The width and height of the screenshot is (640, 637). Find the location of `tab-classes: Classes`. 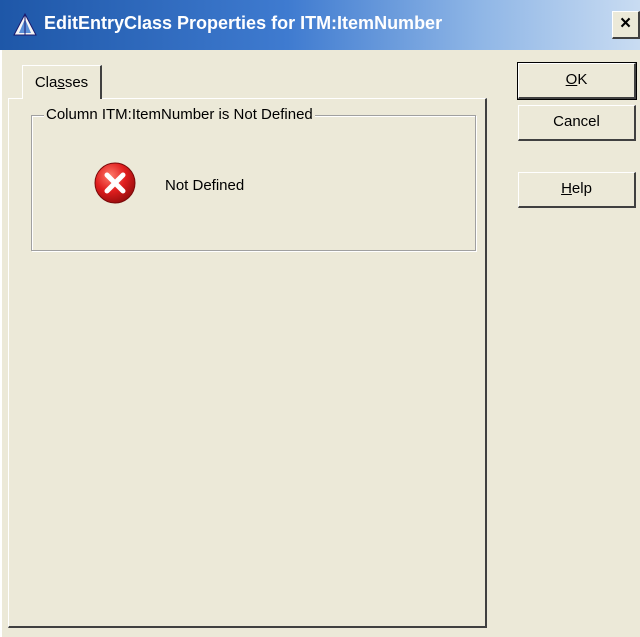

tab-classes: Classes is located at coordinates (62, 82).